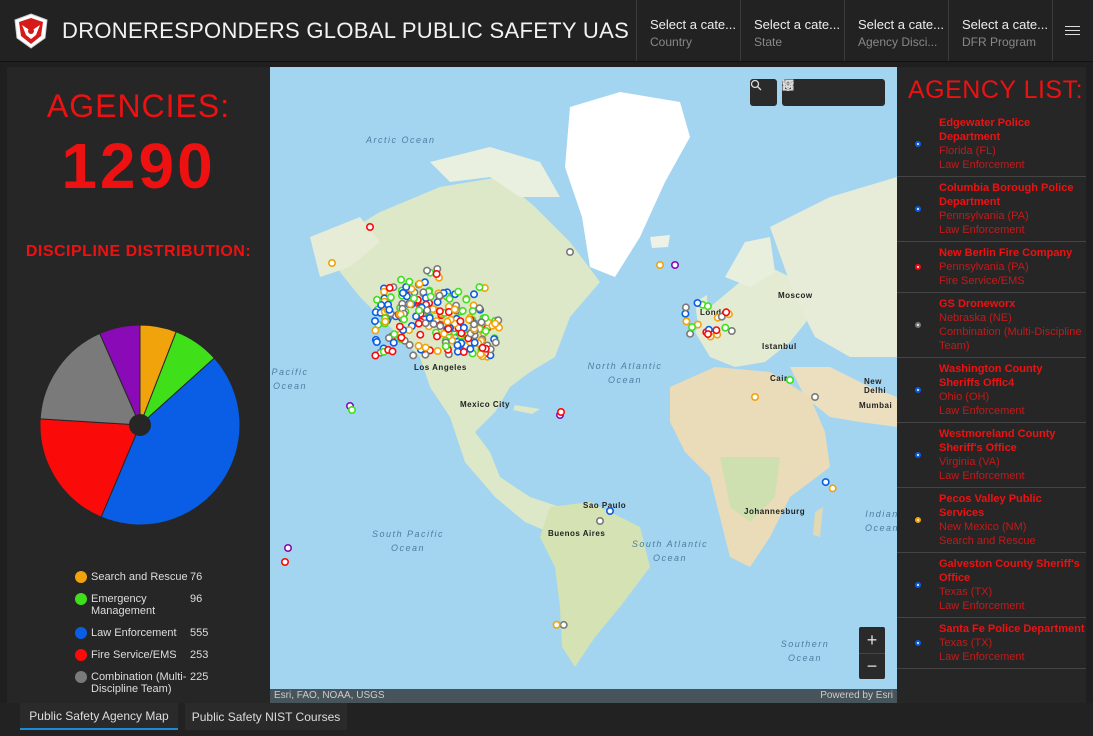  Describe the element at coordinates (872, 666) in the screenshot. I see `zoom-out-button: −` at that location.